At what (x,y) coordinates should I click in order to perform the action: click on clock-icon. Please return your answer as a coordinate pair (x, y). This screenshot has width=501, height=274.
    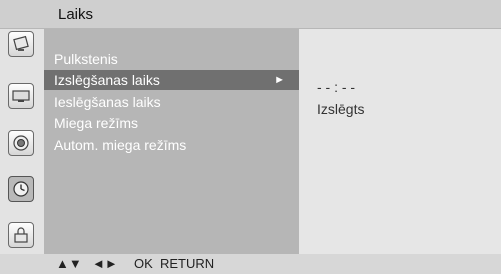
    Looking at the image, I should click on (21, 189).